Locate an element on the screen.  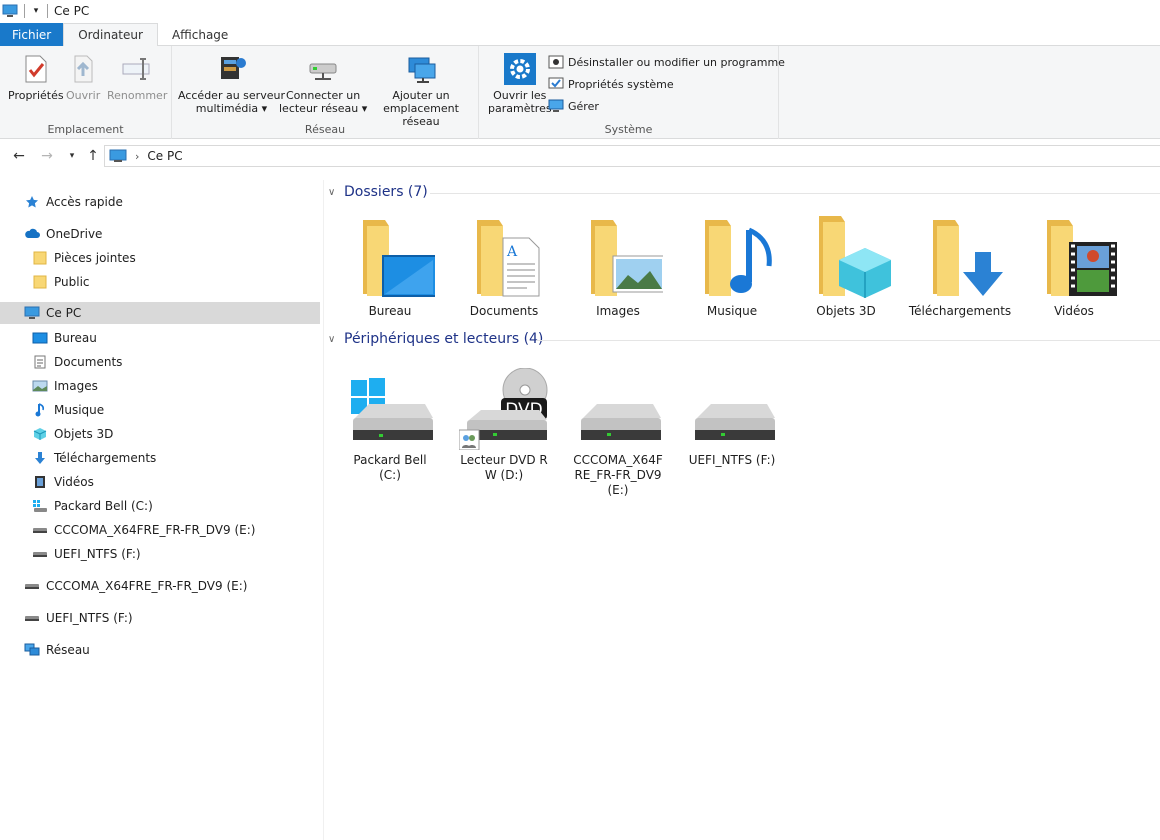
pane-divider is located at coordinates (323, 510).